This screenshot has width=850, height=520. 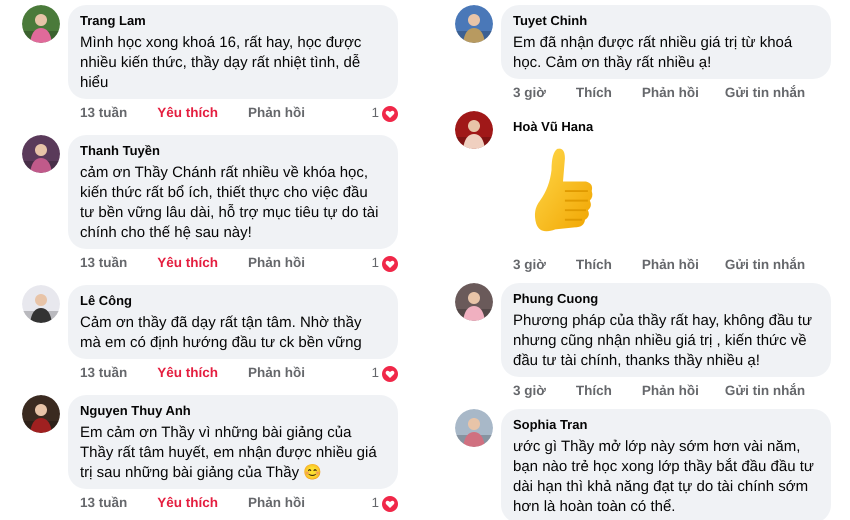 What do you see at coordinates (229, 453) in the screenshot?
I see `comment-text: Em cảm ơn Thầy vì những bài giảng của Thầy rất tâm huyết, em nhận được nhiều giá trị sau những bài giảng của Thầy 😊` at bounding box center [229, 453].